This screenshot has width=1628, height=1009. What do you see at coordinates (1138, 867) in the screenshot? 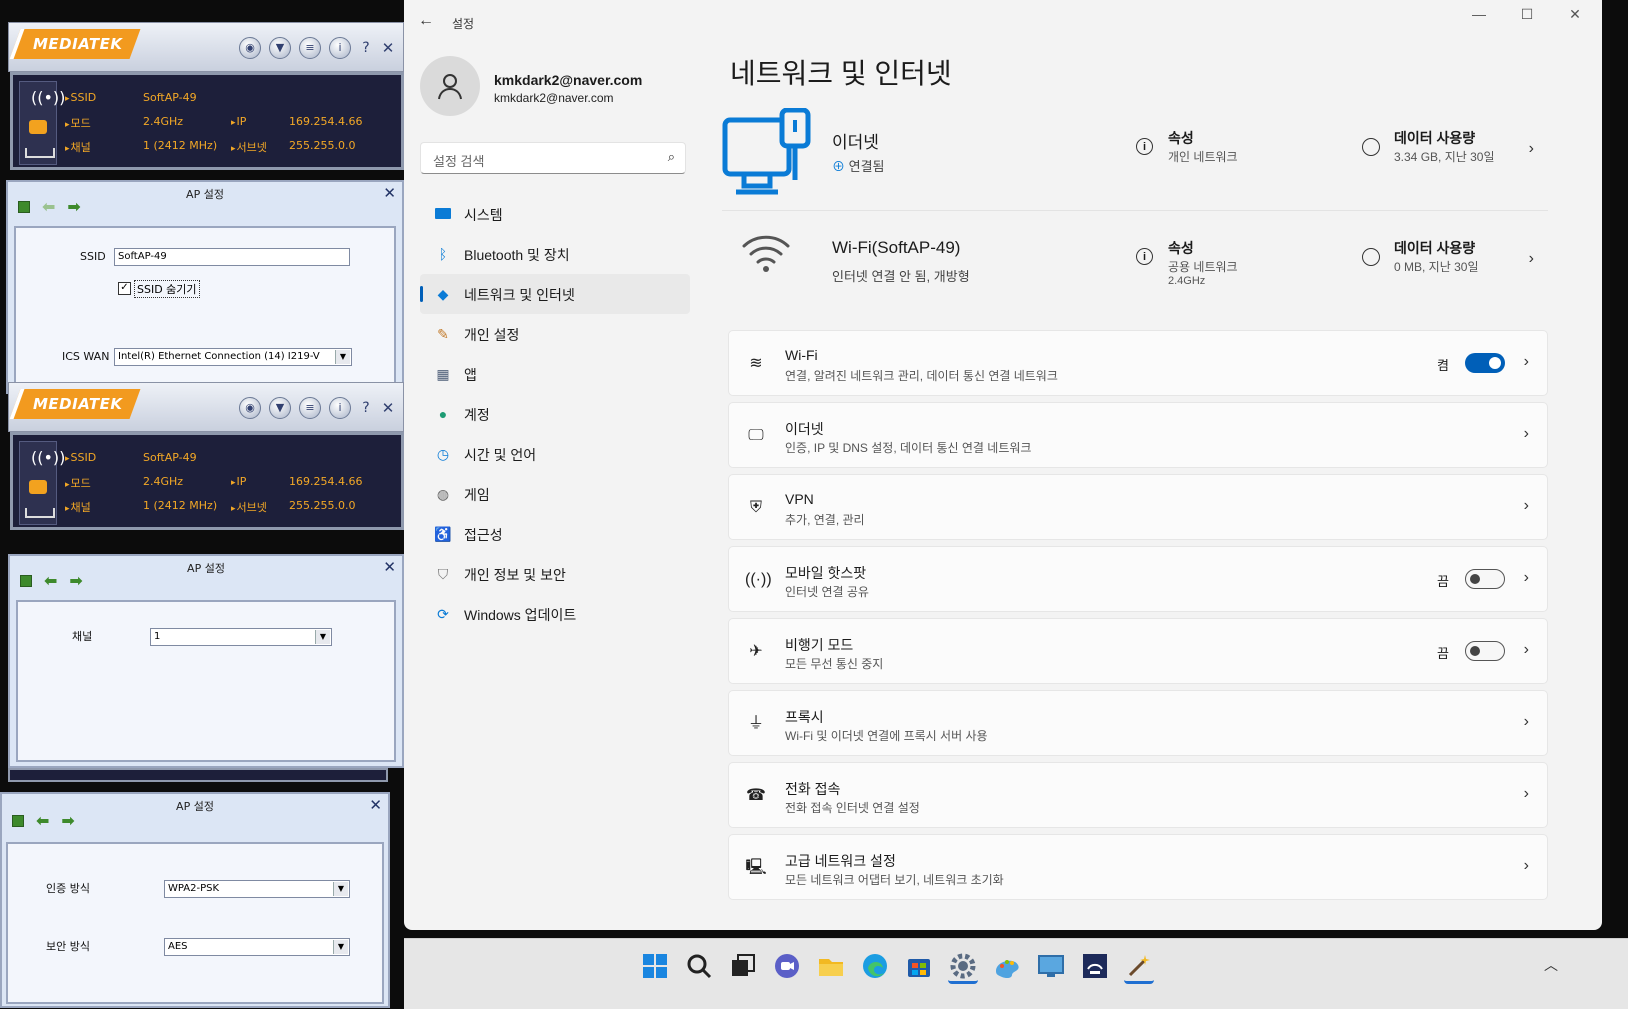
I see `card-advanced-network: 🖳 고급 네트워크 설정 모든 네트워크 어댑터 보기, 네트워크 초기화 ›` at bounding box center [1138, 867].